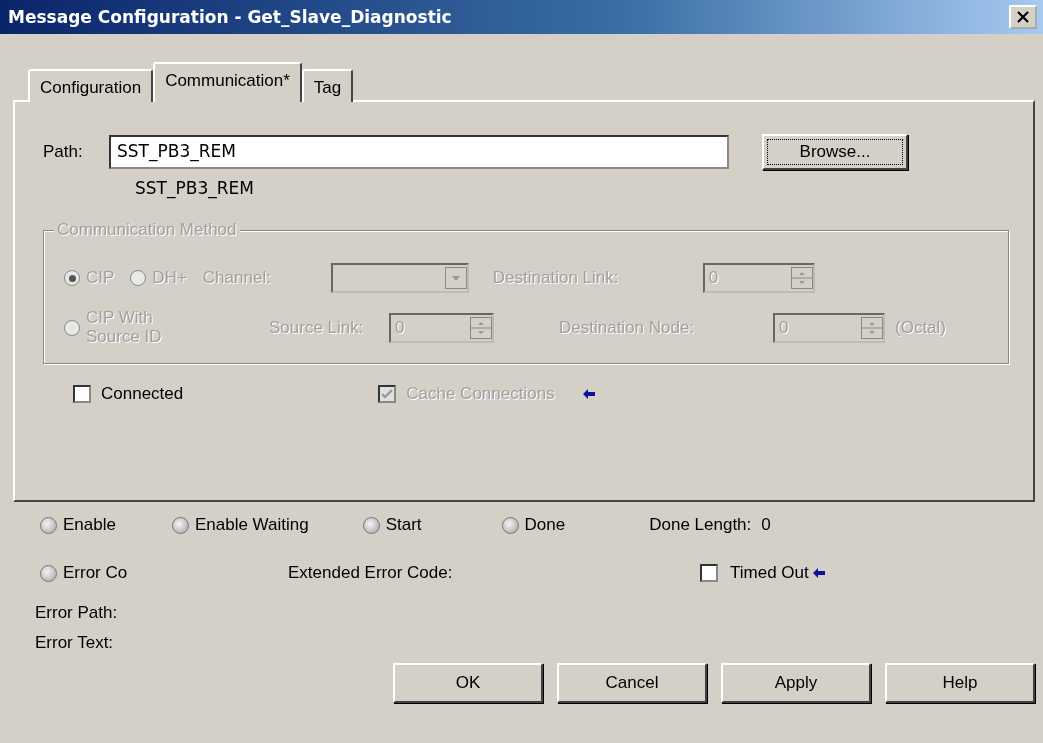 This screenshot has height=743, width=1043. I want to click on done-length-label: Done Length:, so click(700, 525).